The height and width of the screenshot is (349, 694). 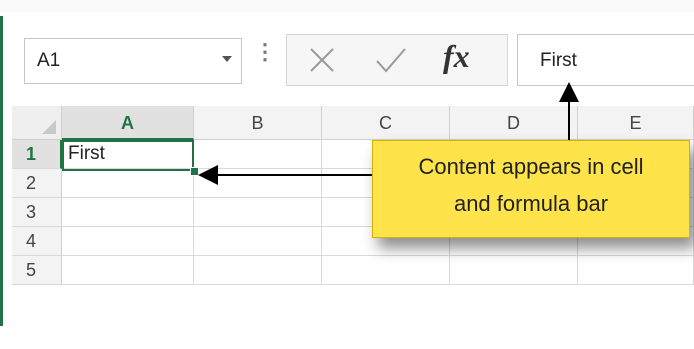 What do you see at coordinates (531, 166) in the screenshot?
I see `callout-line-1: Content appears in cell` at bounding box center [531, 166].